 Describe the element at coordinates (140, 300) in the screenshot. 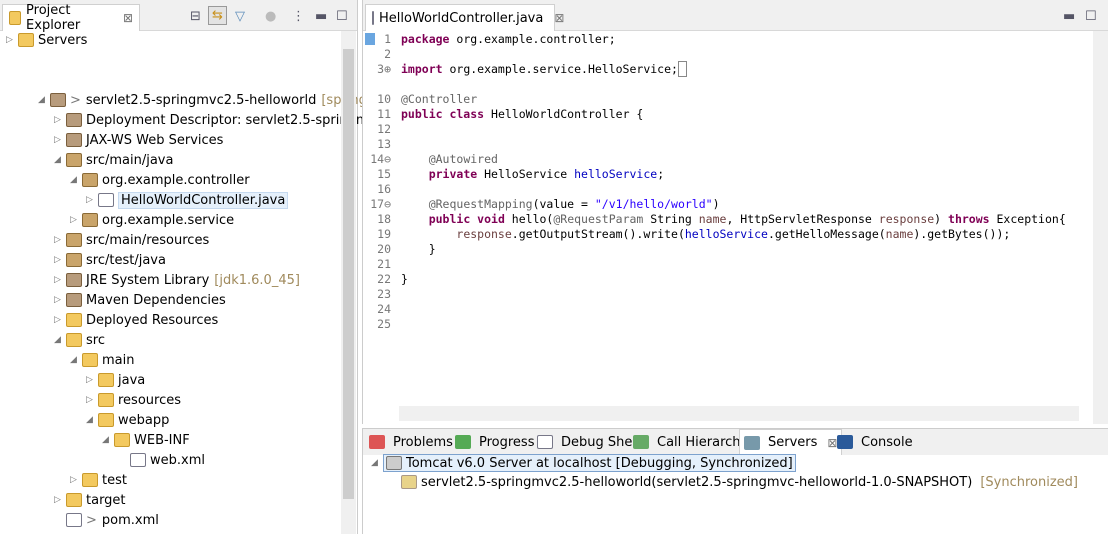

I see `tree-item: ▷ Maven Dependencies` at that location.